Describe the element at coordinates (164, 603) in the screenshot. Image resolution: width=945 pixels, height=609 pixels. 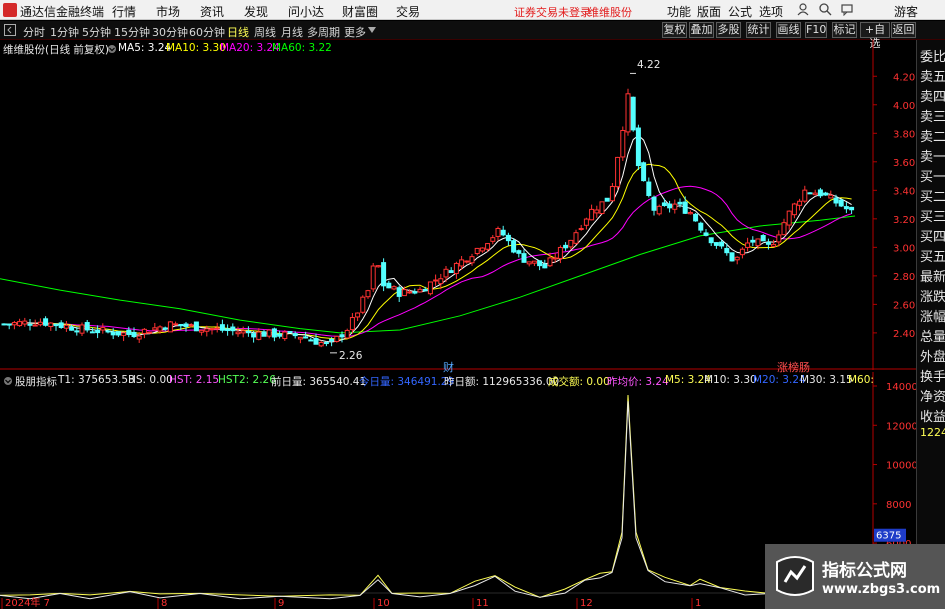
I see `date-label: 8` at that location.